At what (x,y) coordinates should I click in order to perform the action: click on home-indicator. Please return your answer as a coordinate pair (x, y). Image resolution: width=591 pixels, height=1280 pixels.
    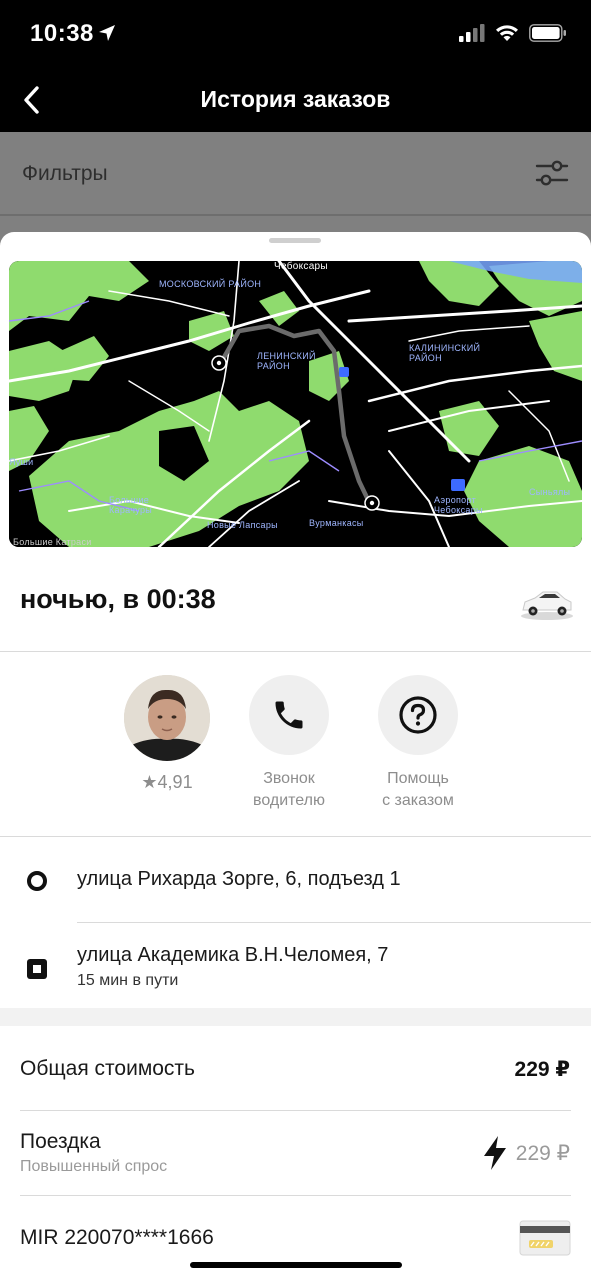
    Looking at the image, I should click on (296, 1265).